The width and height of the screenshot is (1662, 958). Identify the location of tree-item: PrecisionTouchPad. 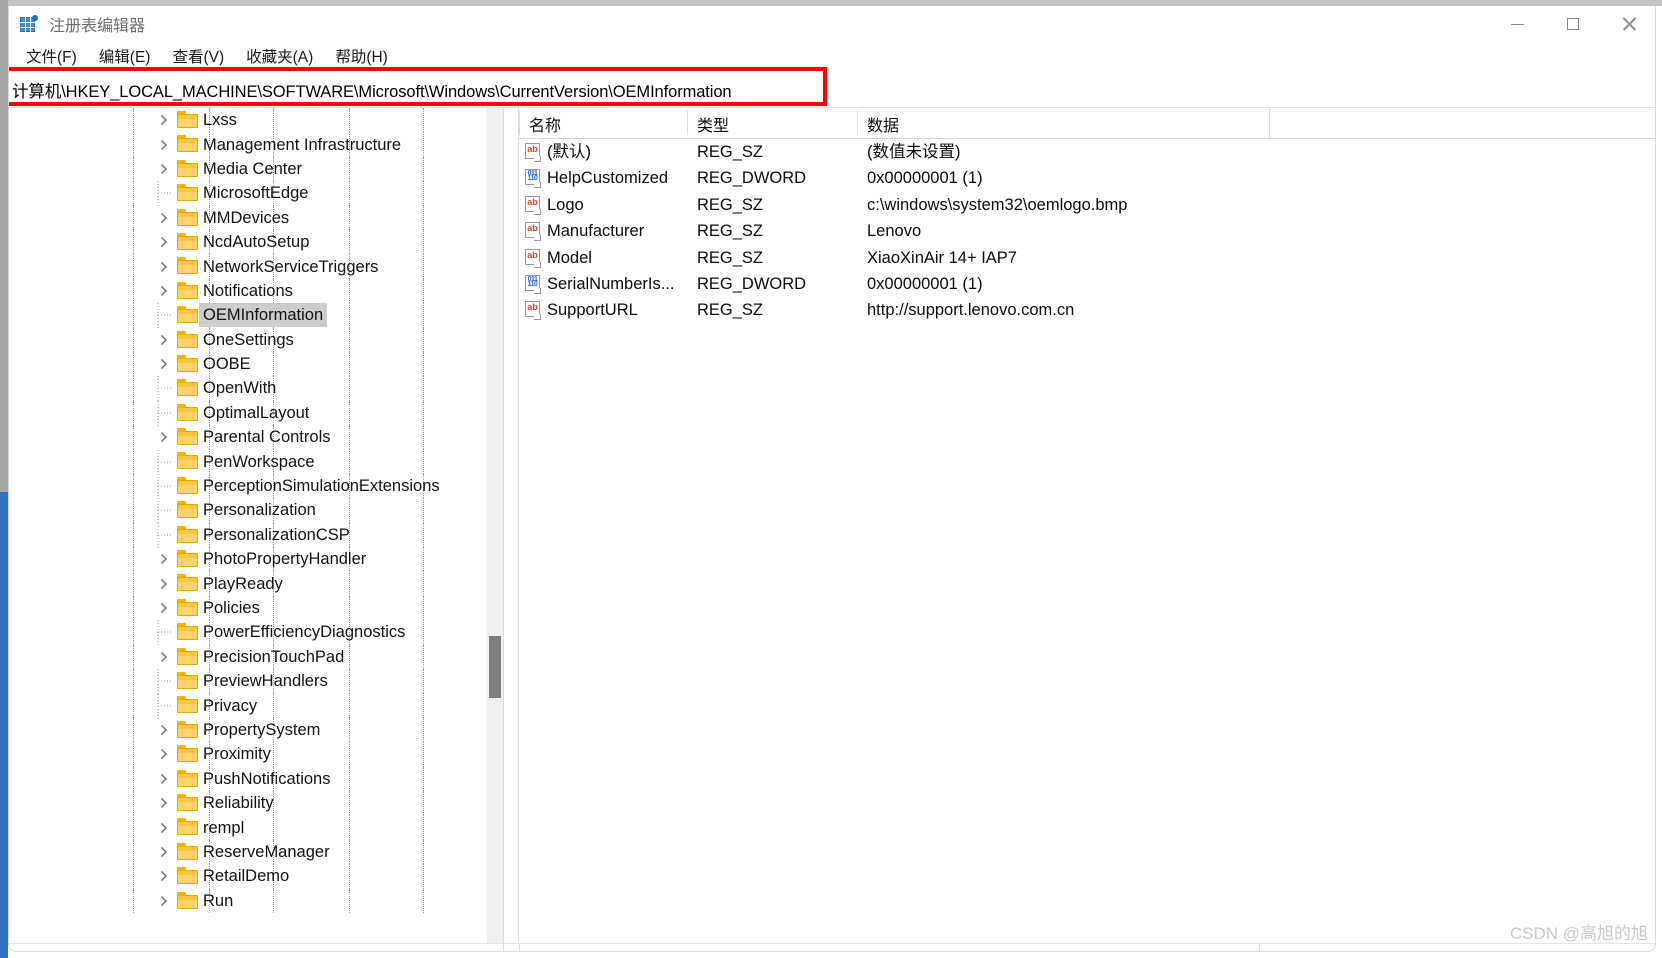
(248, 656).